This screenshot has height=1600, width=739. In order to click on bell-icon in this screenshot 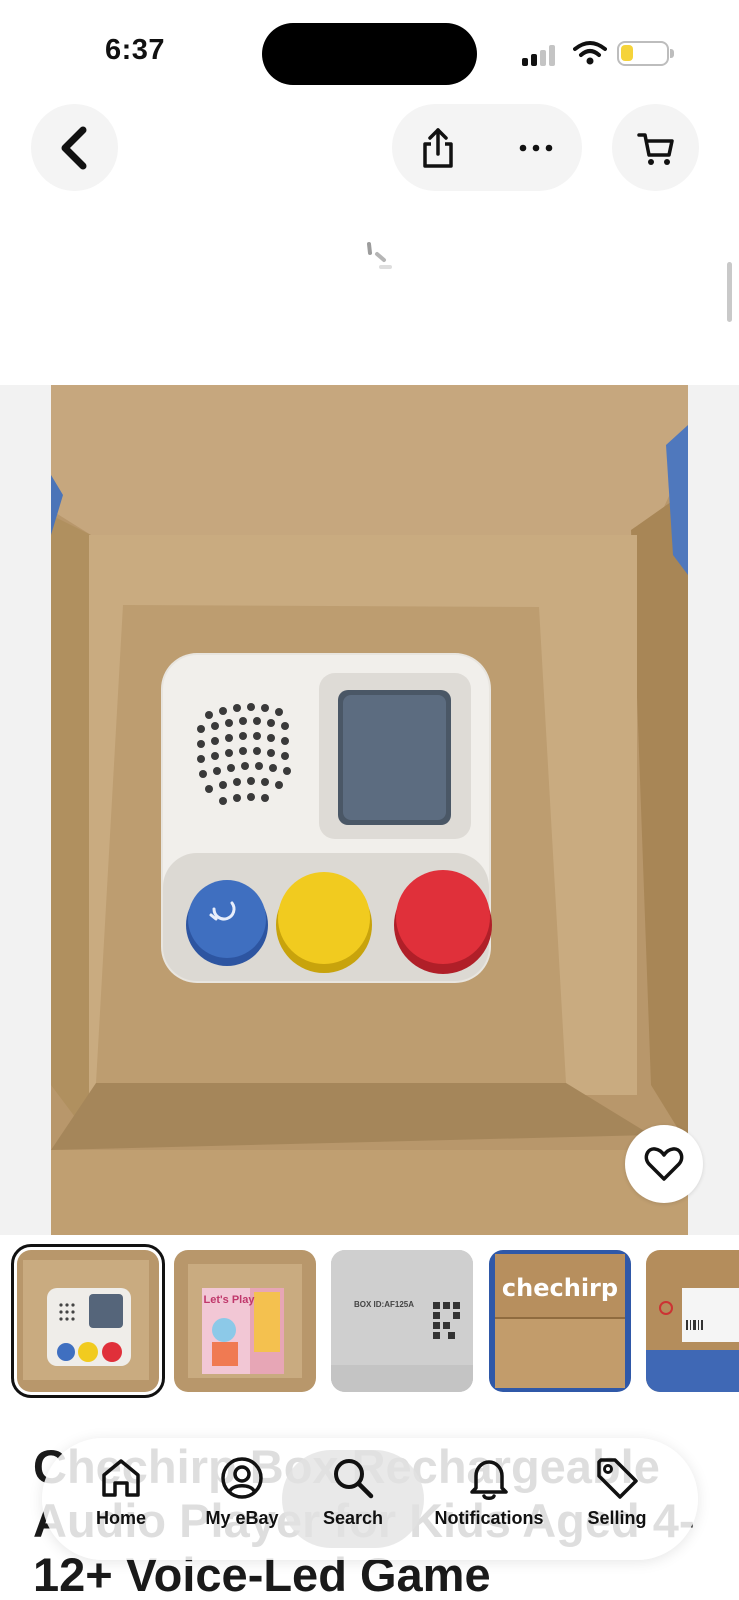, I will do `click(489, 1480)`.